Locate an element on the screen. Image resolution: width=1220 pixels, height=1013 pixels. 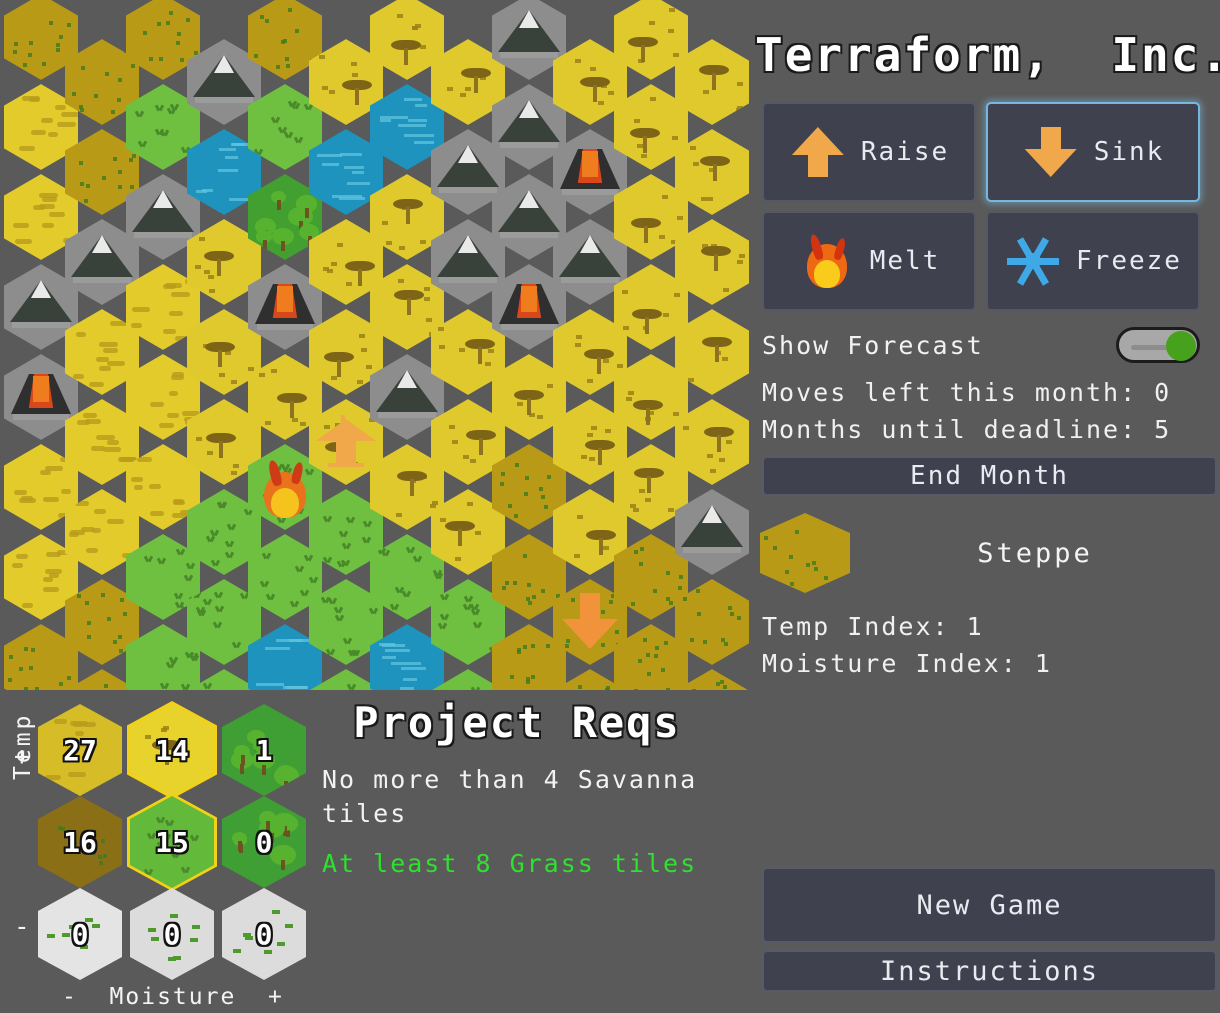
new-game-button: New Game is located at coordinates (989, 905).